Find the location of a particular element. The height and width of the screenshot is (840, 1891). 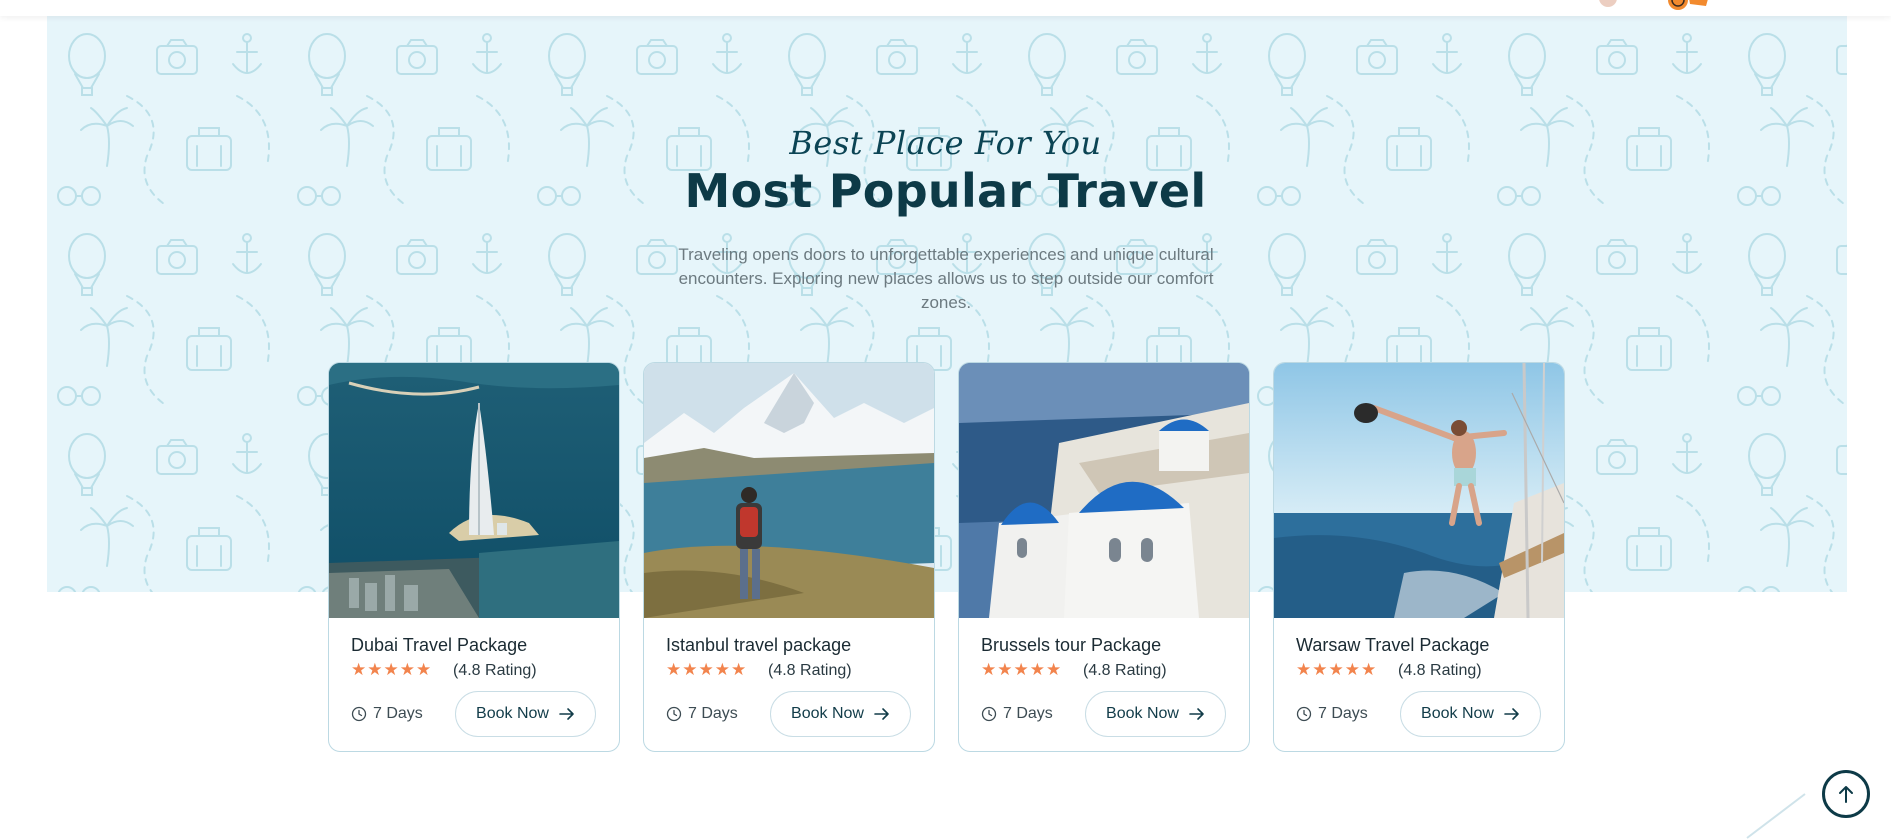

decorative-line-icon is located at coordinates (1776, 816).